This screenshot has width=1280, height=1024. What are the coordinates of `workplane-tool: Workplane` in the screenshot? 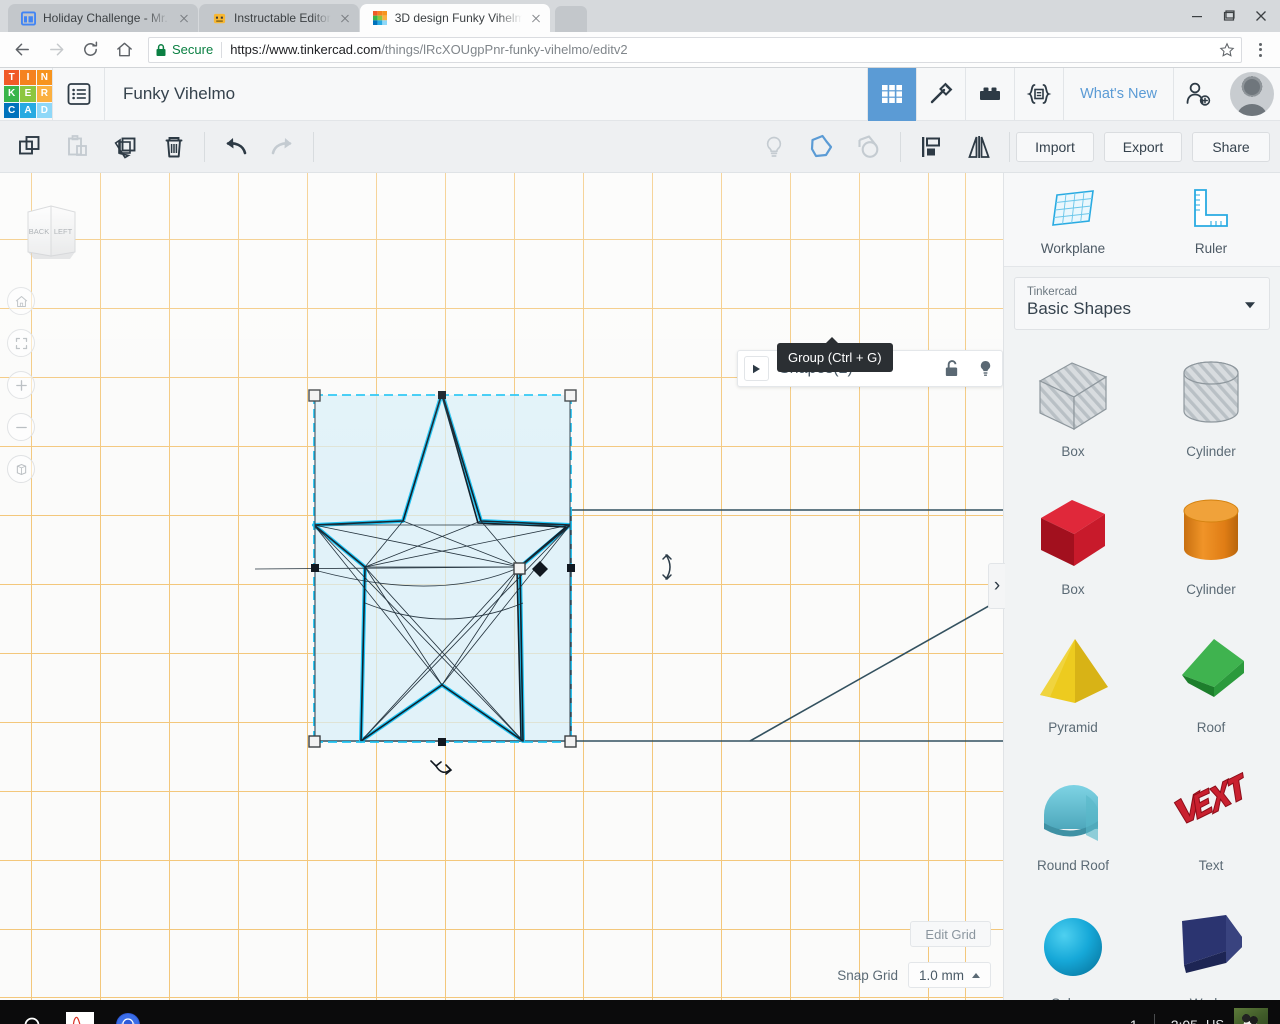 It's located at (1073, 219).